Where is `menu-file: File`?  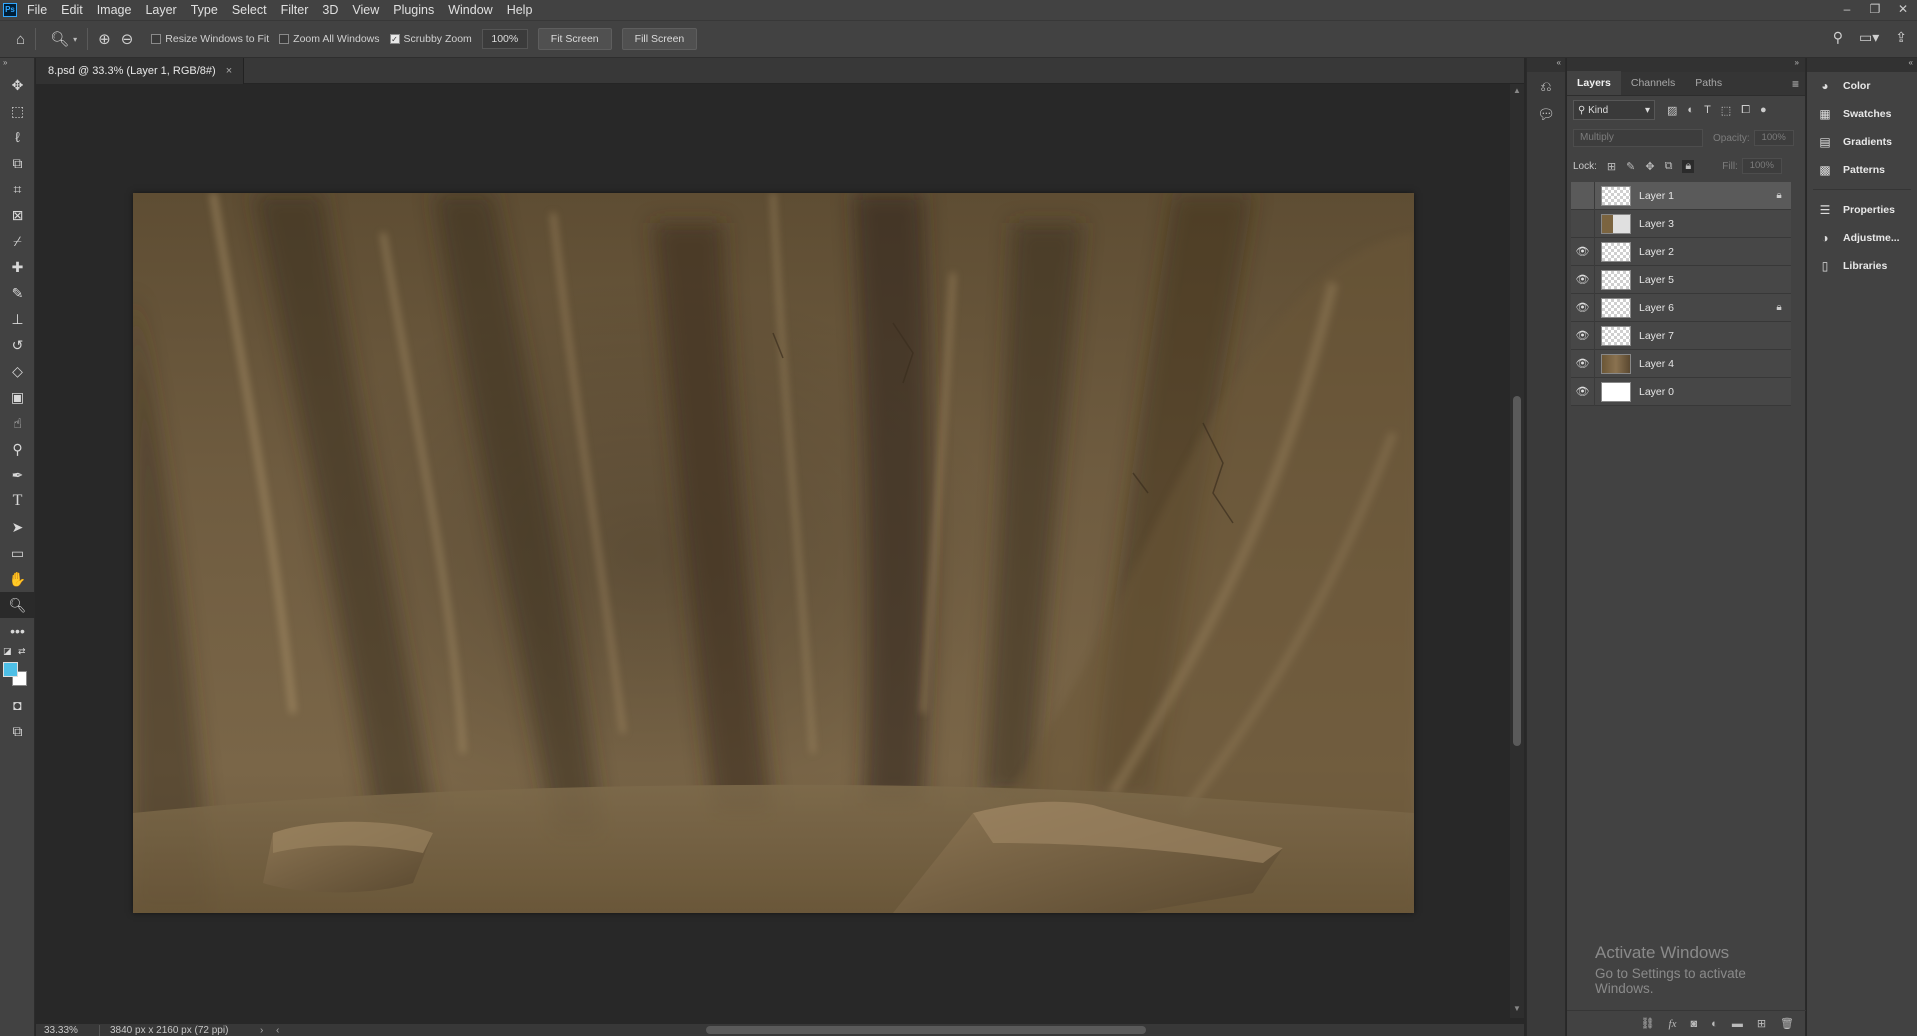 menu-file: File is located at coordinates (37, 10).